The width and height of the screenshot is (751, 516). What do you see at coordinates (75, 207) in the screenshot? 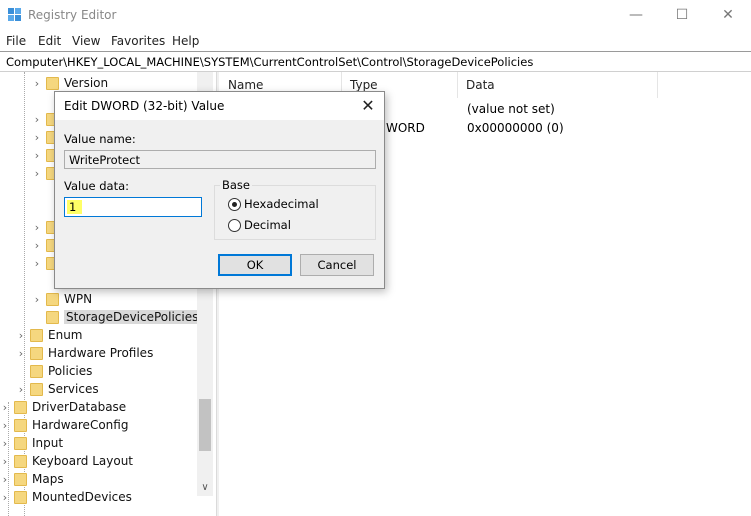
I see `value-data-text: 1` at bounding box center [75, 207].